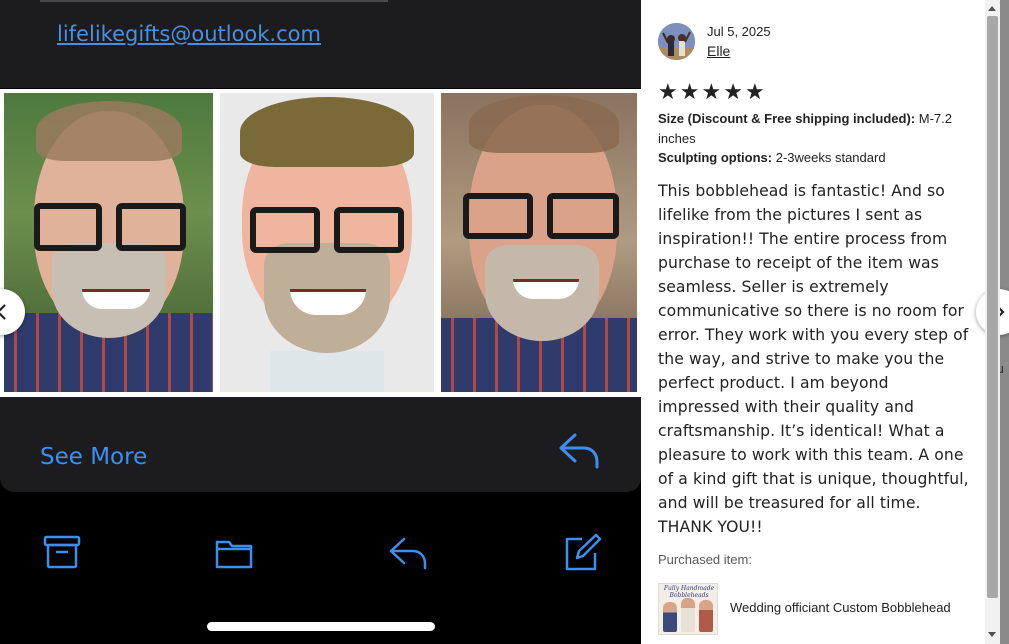 The width and height of the screenshot is (1009, 644). I want to click on avatar, so click(676, 41).